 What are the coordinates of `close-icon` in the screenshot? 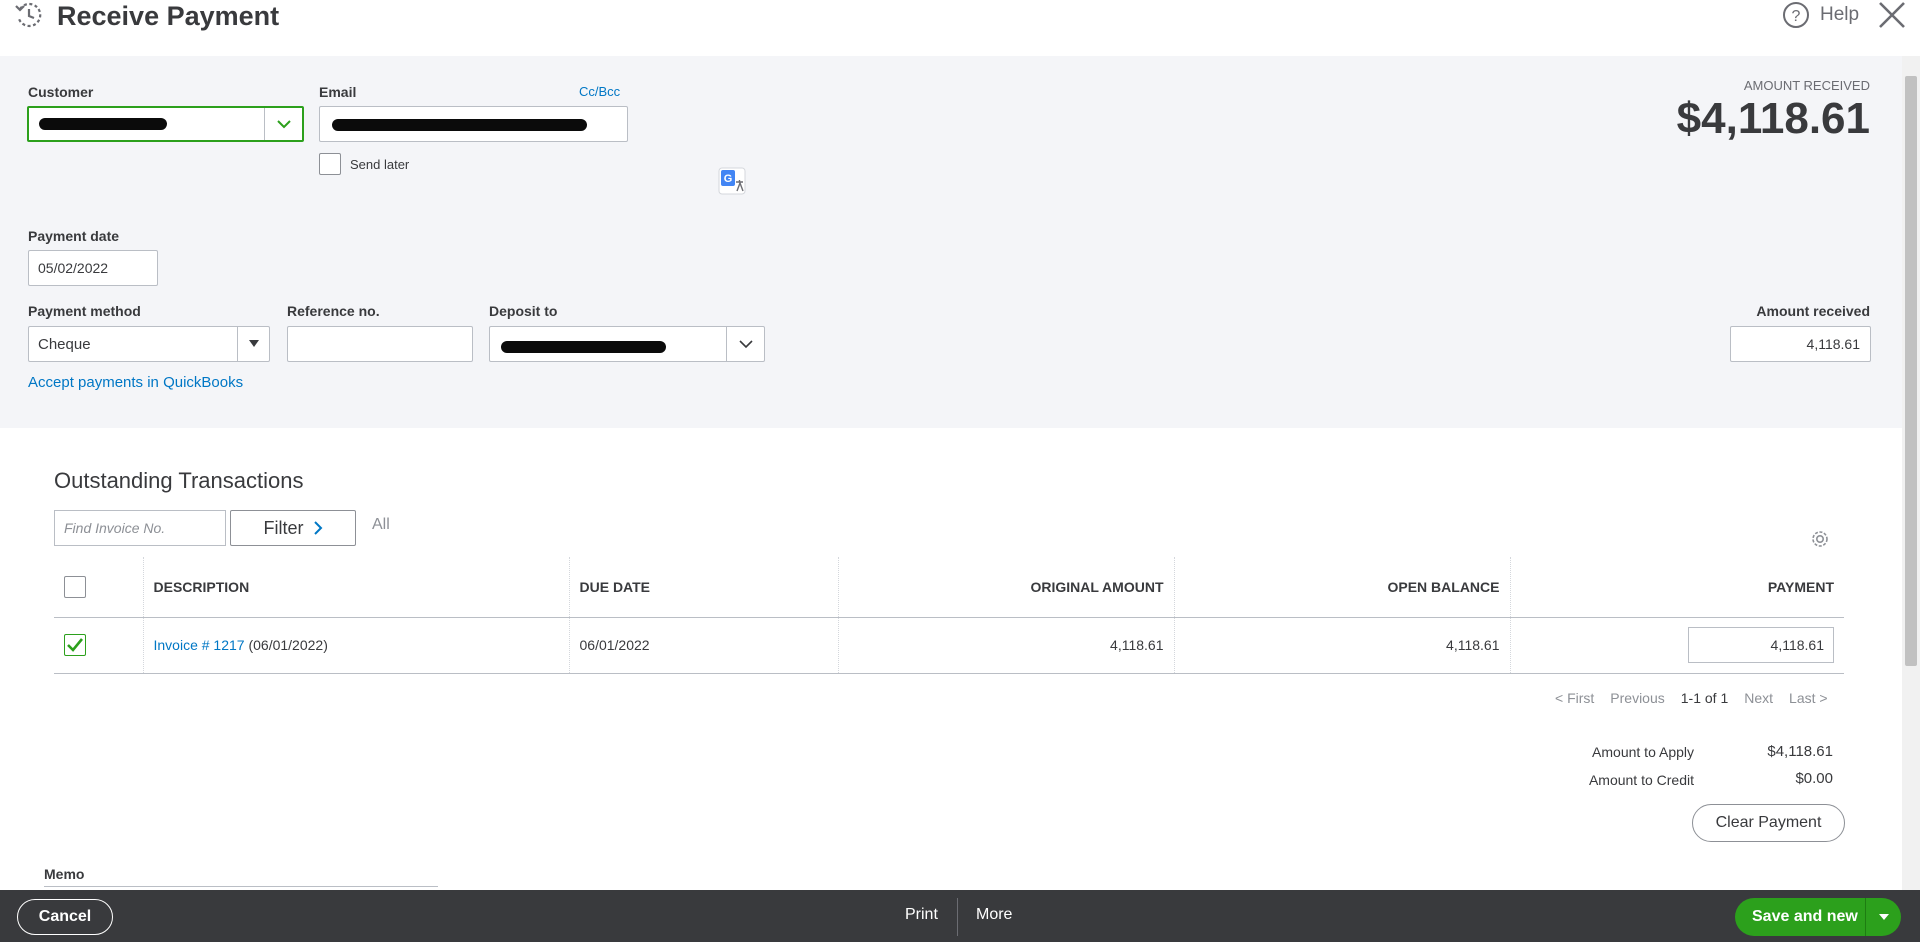 It's located at (1892, 15).